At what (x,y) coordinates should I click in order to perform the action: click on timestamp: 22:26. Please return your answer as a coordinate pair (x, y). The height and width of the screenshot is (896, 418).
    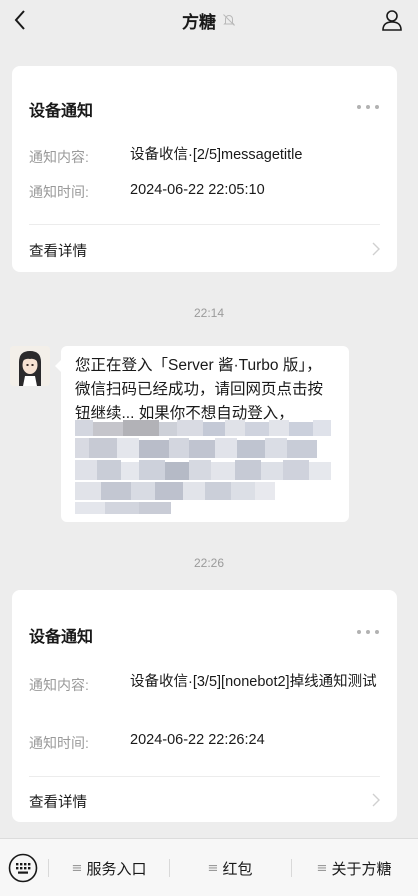
    Looking at the image, I should click on (209, 563).